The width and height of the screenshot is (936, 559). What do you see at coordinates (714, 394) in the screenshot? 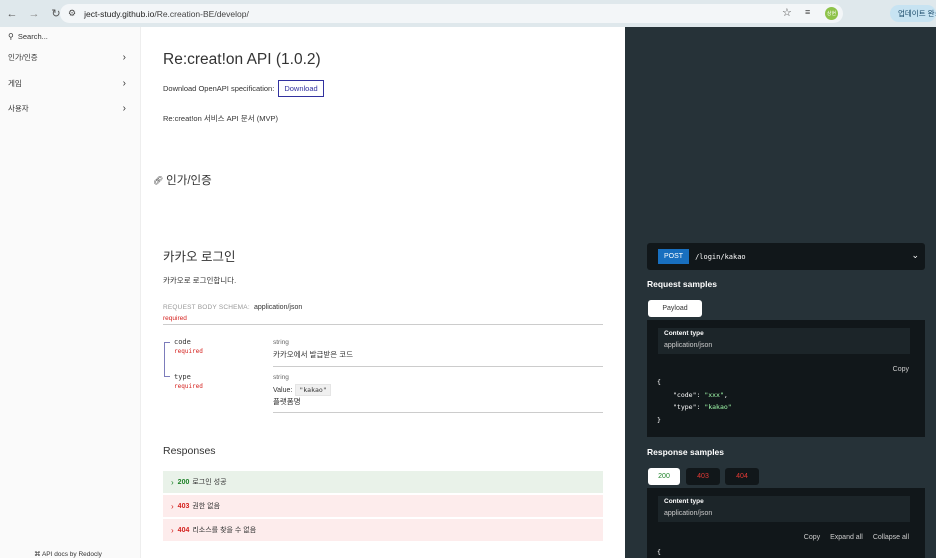
I see `json-value: "xxx"` at bounding box center [714, 394].